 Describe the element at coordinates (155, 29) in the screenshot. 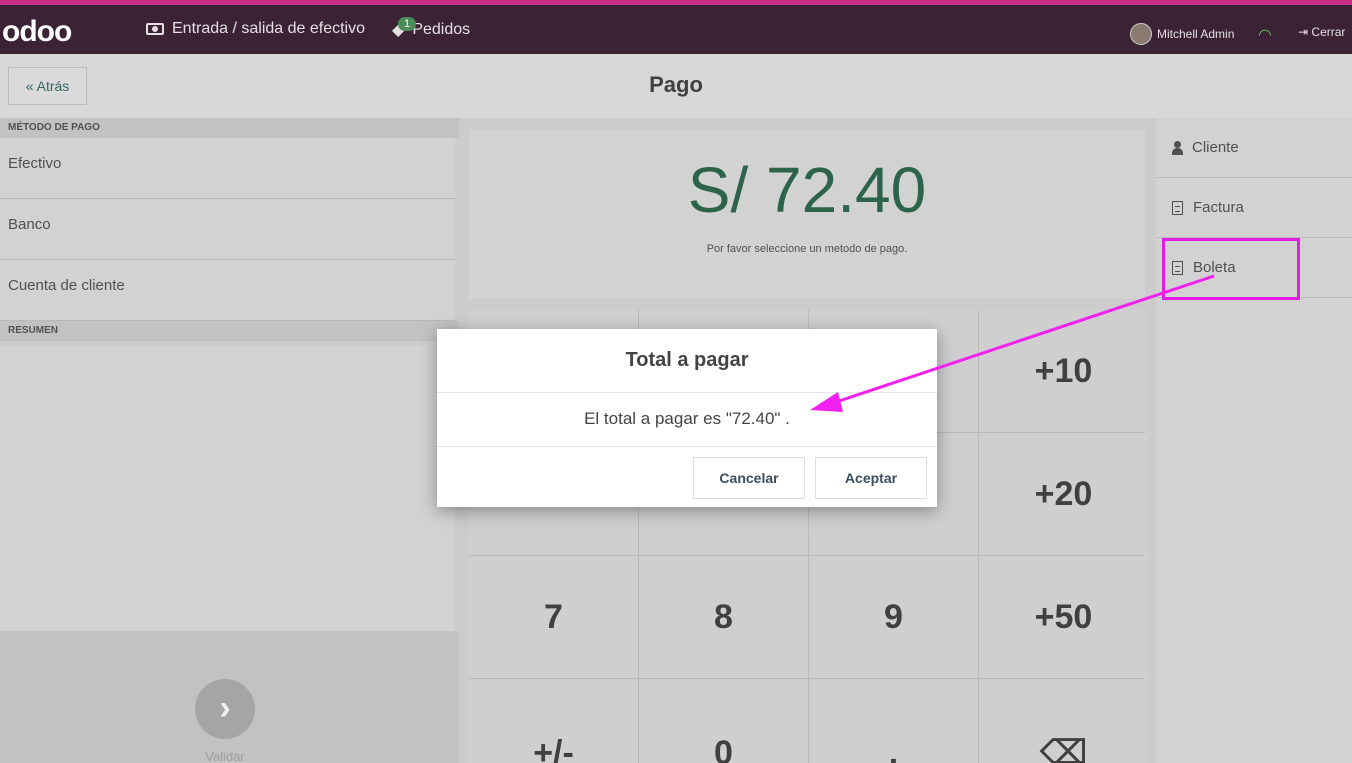

I see `cash-icon` at that location.